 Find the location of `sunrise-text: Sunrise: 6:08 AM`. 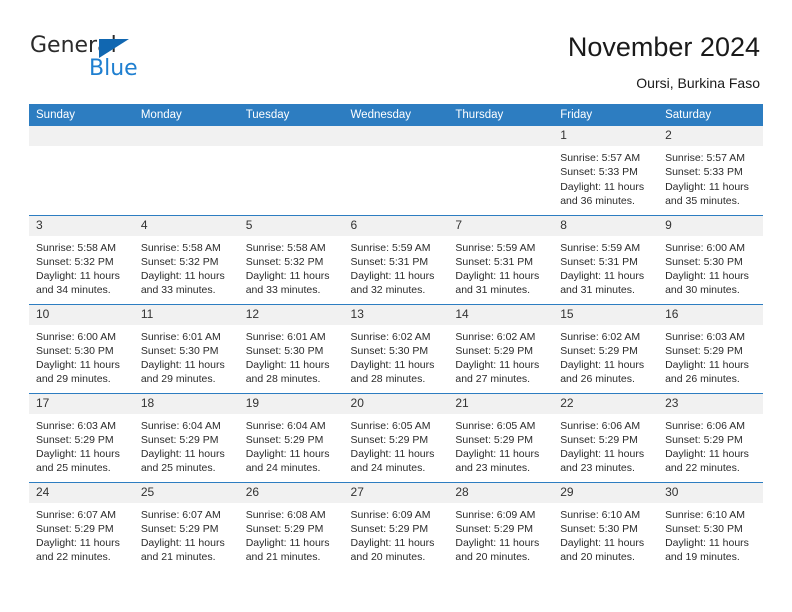

sunrise-text: Sunrise: 6:08 AM is located at coordinates (285, 514).